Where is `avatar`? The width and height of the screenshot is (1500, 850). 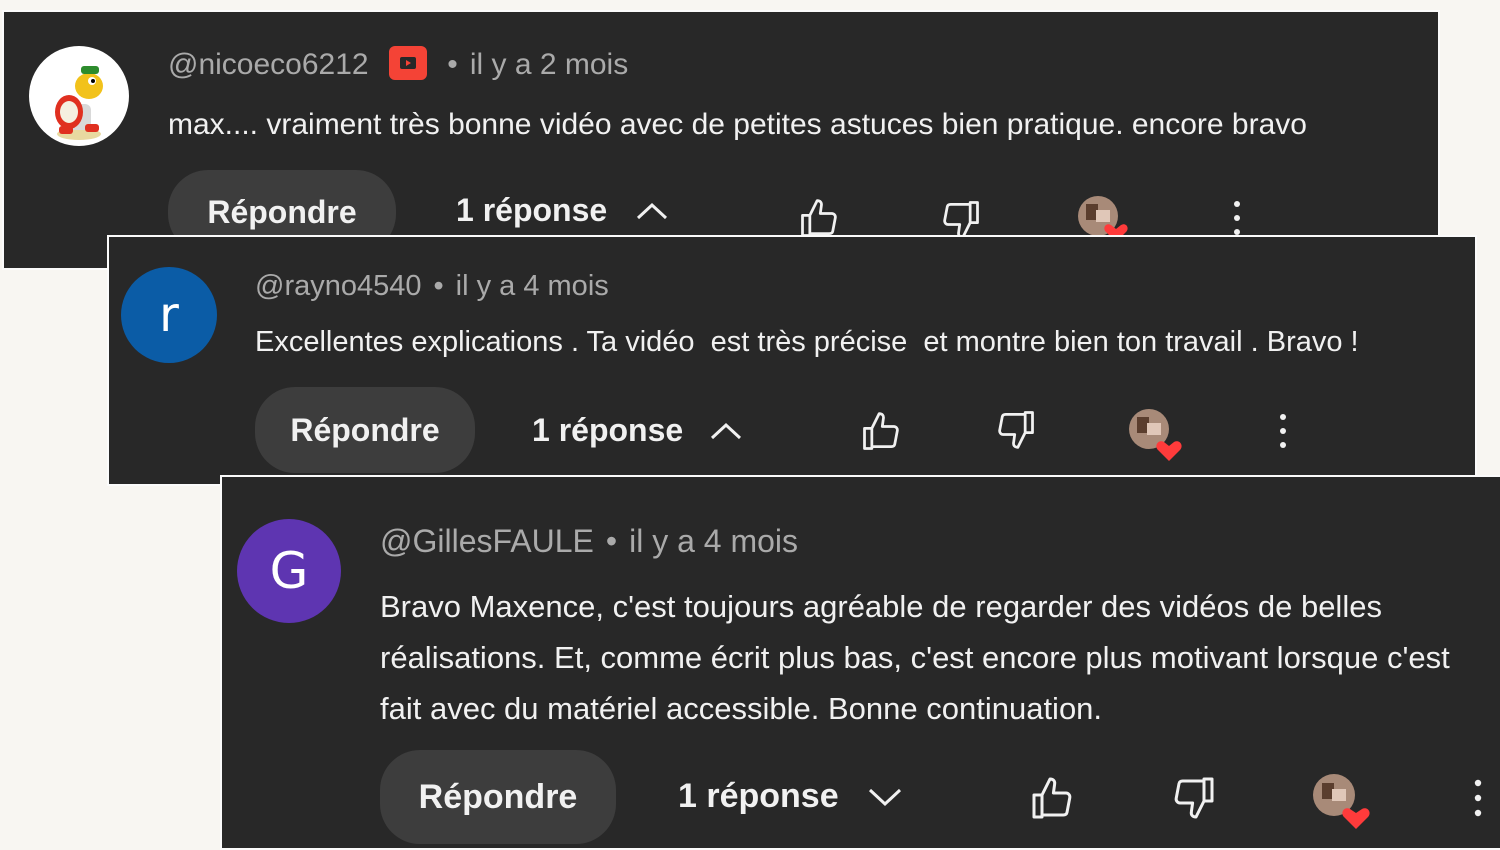 avatar is located at coordinates (79, 96).